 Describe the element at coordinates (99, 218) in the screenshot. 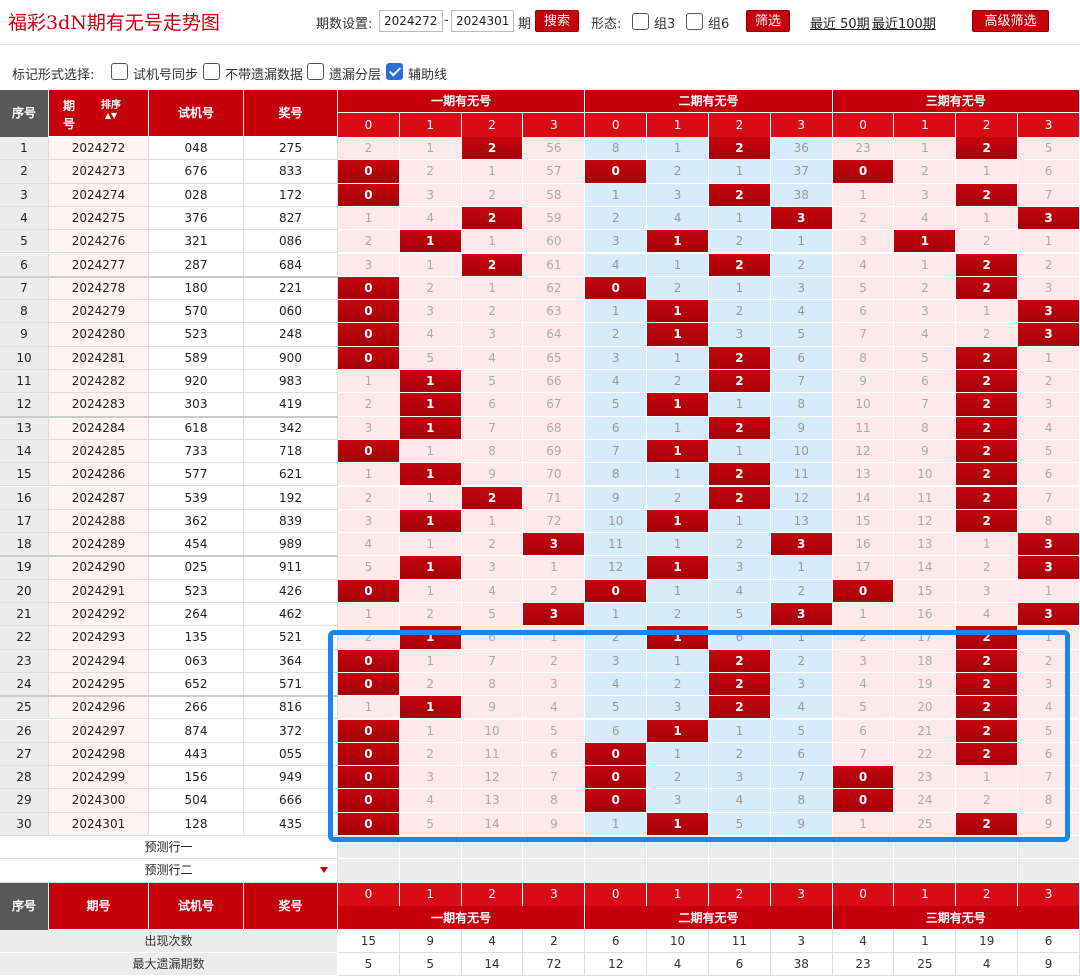

I see `row-period: 2024275` at that location.